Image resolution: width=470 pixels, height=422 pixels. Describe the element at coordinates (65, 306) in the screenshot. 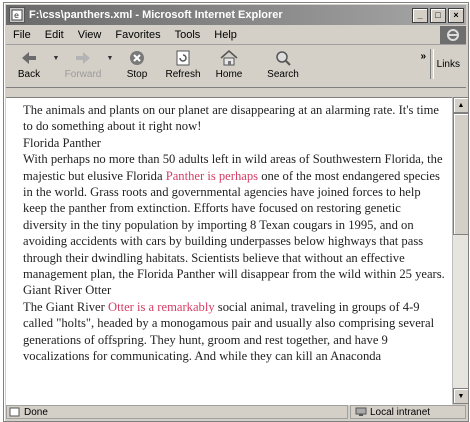

I see `otter-text-start: The Giant River` at that location.